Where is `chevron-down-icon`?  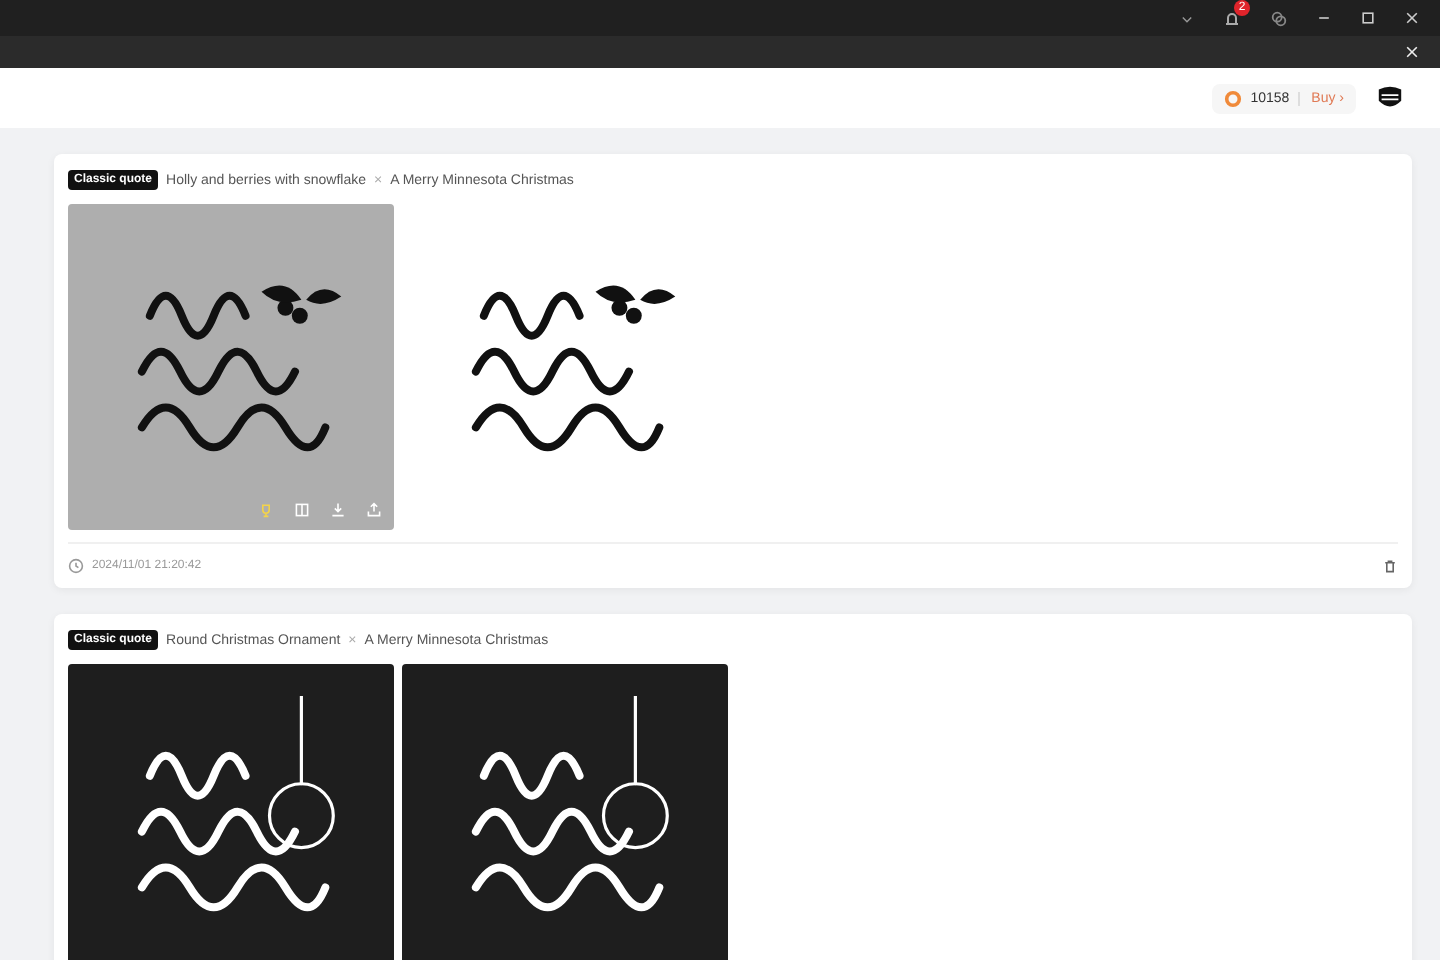
chevron-down-icon is located at coordinates (1187, 18).